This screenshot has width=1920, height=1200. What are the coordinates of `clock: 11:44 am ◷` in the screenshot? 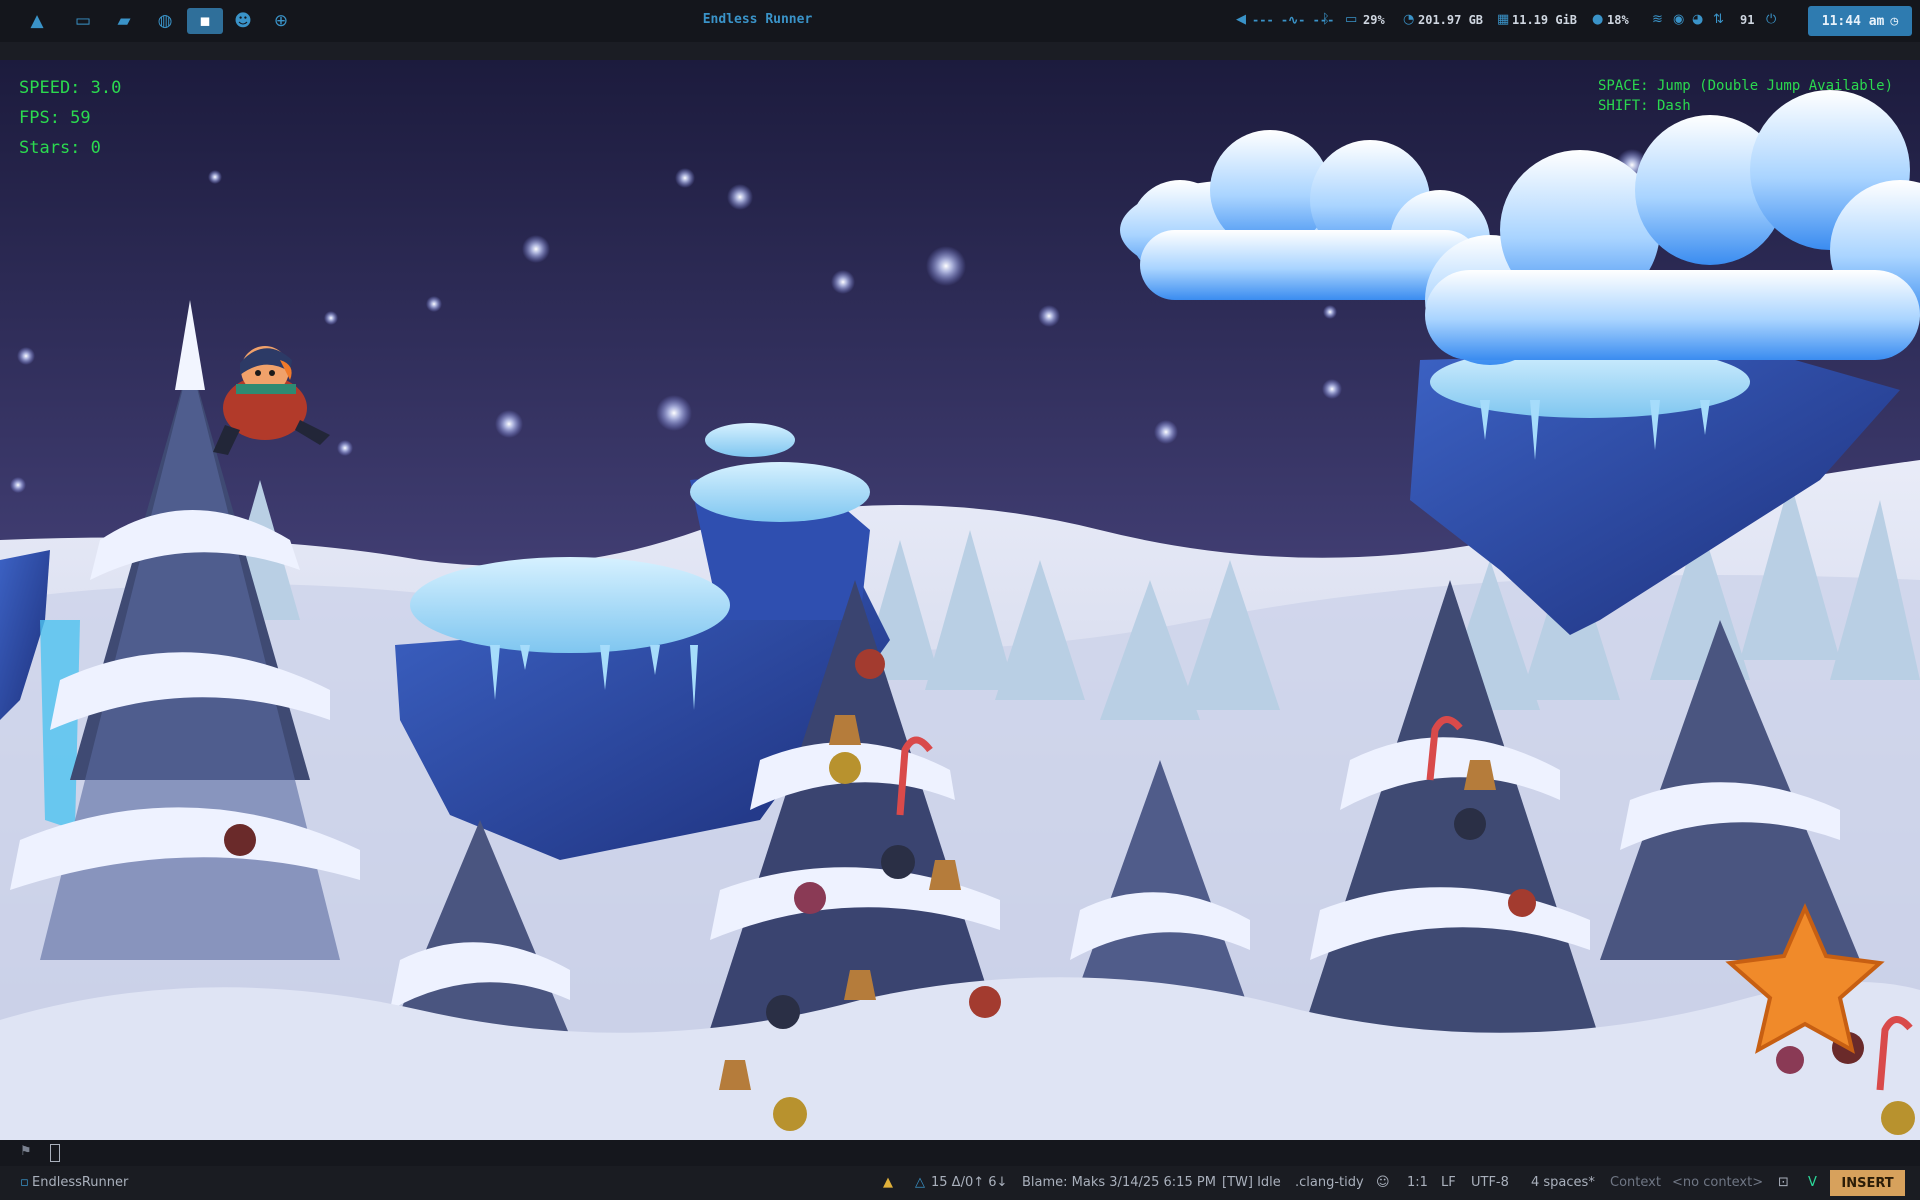 It's located at (1860, 21).